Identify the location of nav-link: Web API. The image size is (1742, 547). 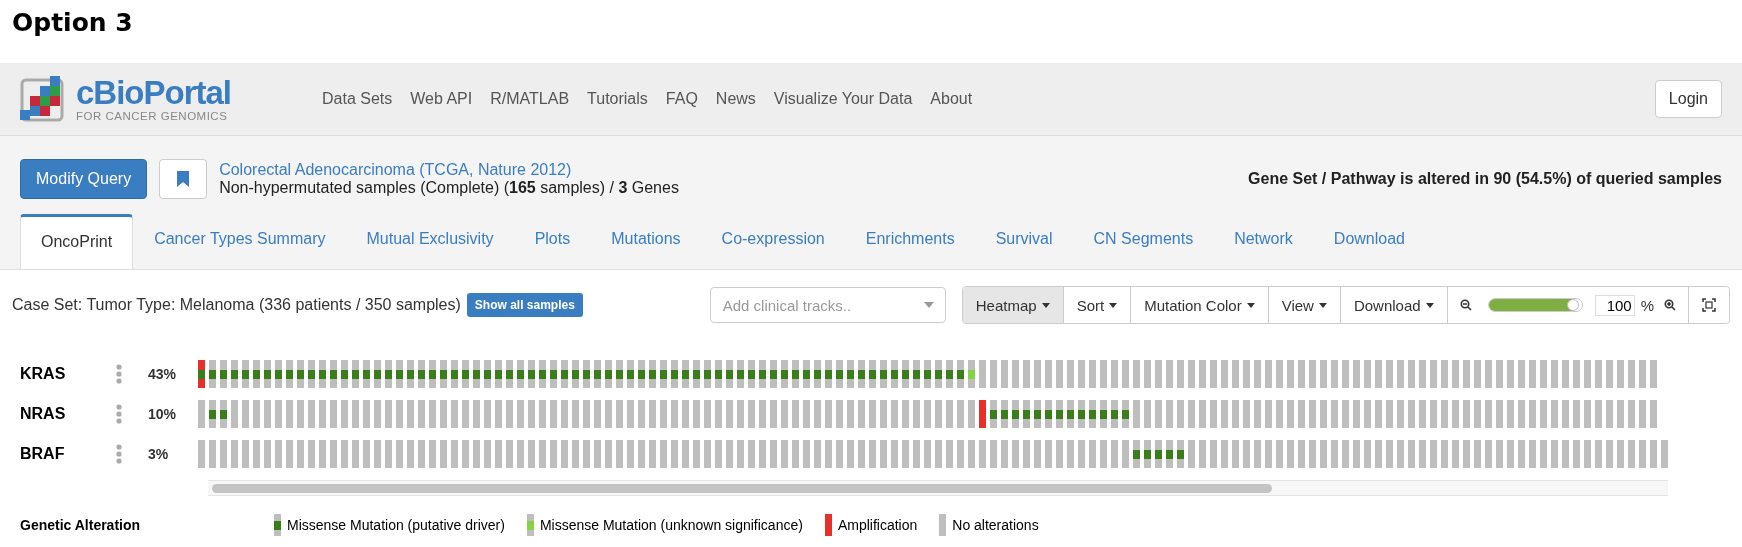
(441, 99).